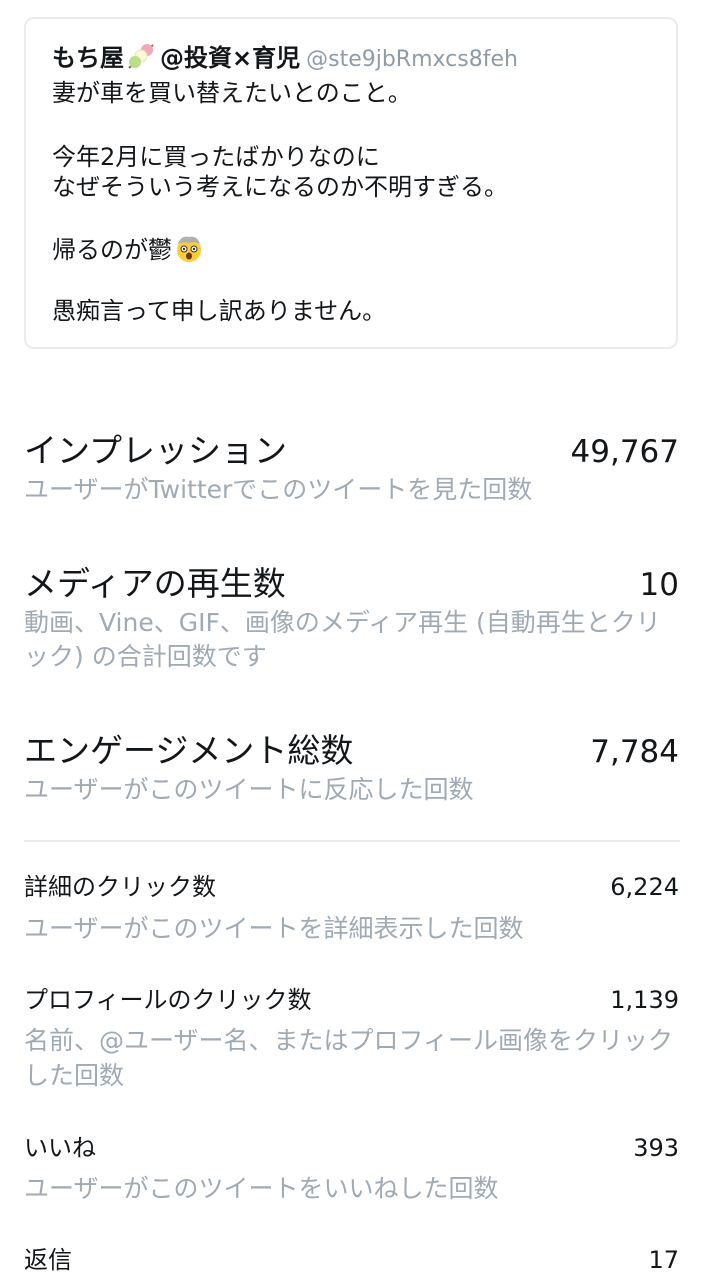 The image size is (703, 1278). What do you see at coordinates (141, 60) in the screenshot?
I see `dango-icon` at bounding box center [141, 60].